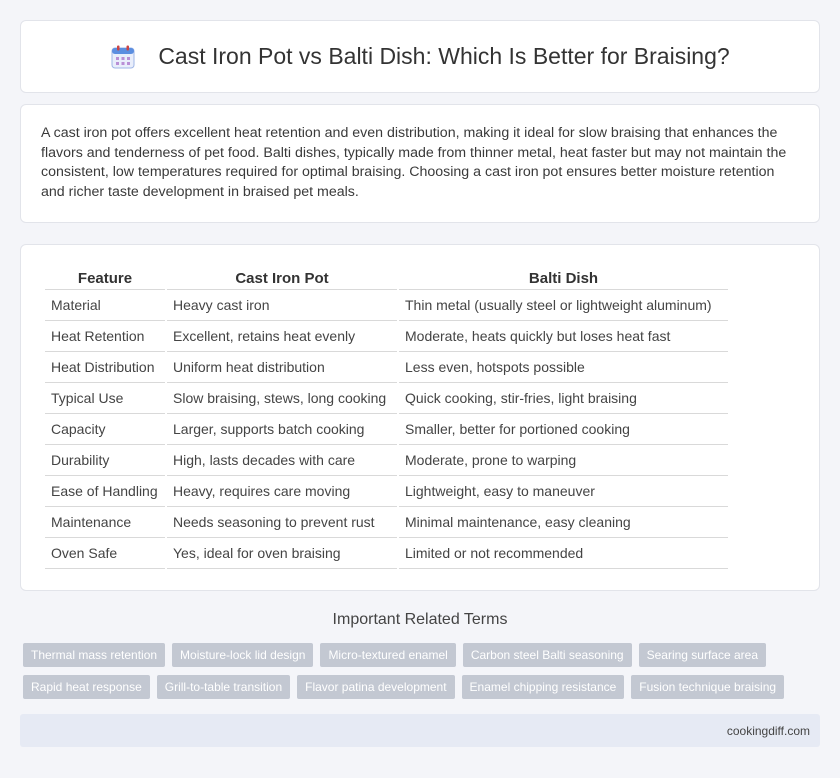 The image size is (840, 778). Describe the element at coordinates (223, 687) in the screenshot. I see `related-term-tag: Grill-to-table transition` at that location.